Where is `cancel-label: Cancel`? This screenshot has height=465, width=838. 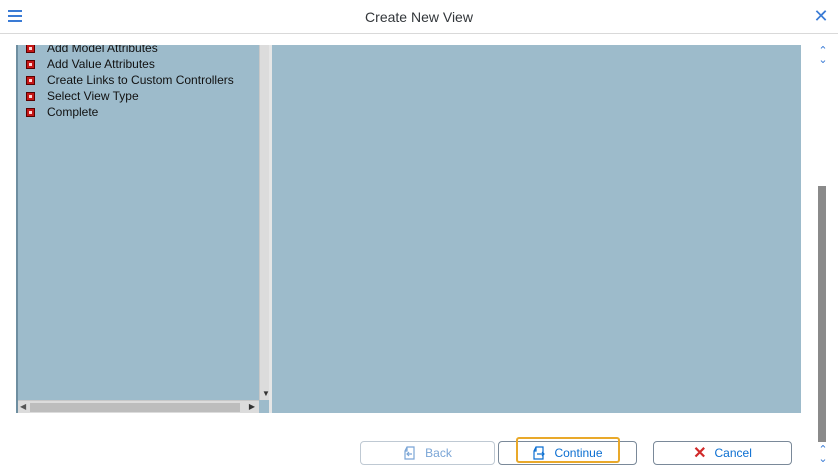 cancel-label: Cancel is located at coordinates (733, 453).